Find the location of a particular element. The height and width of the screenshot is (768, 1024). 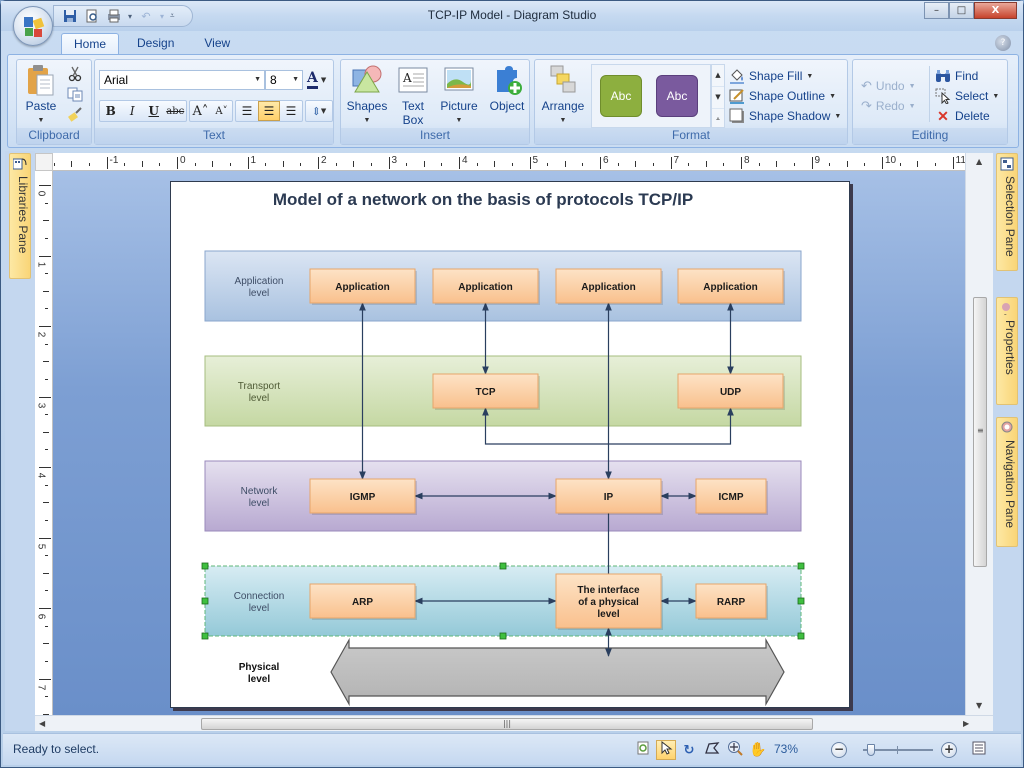

shape-outline-button: Shape Outline ▼ is located at coordinates (782, 96).